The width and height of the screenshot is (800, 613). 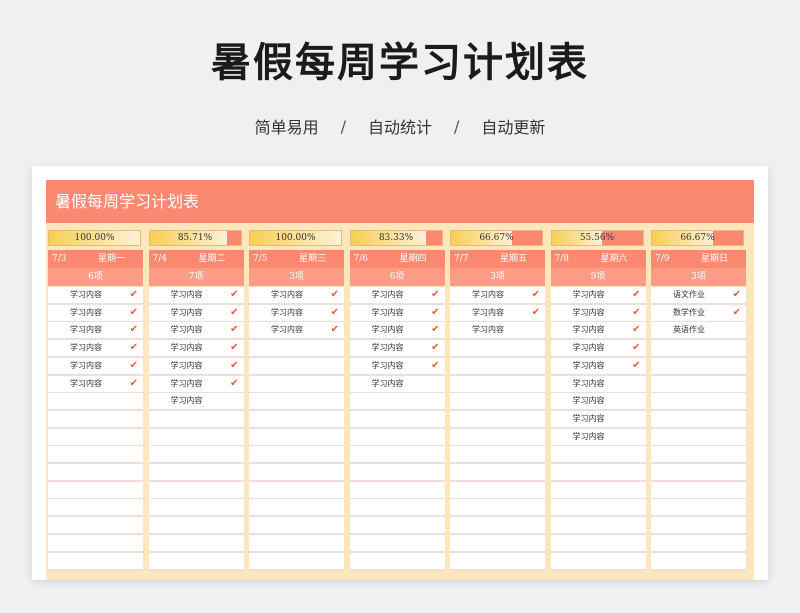 What do you see at coordinates (698, 313) in the screenshot?
I see `task-row: 数学作业 ✔` at bounding box center [698, 313].